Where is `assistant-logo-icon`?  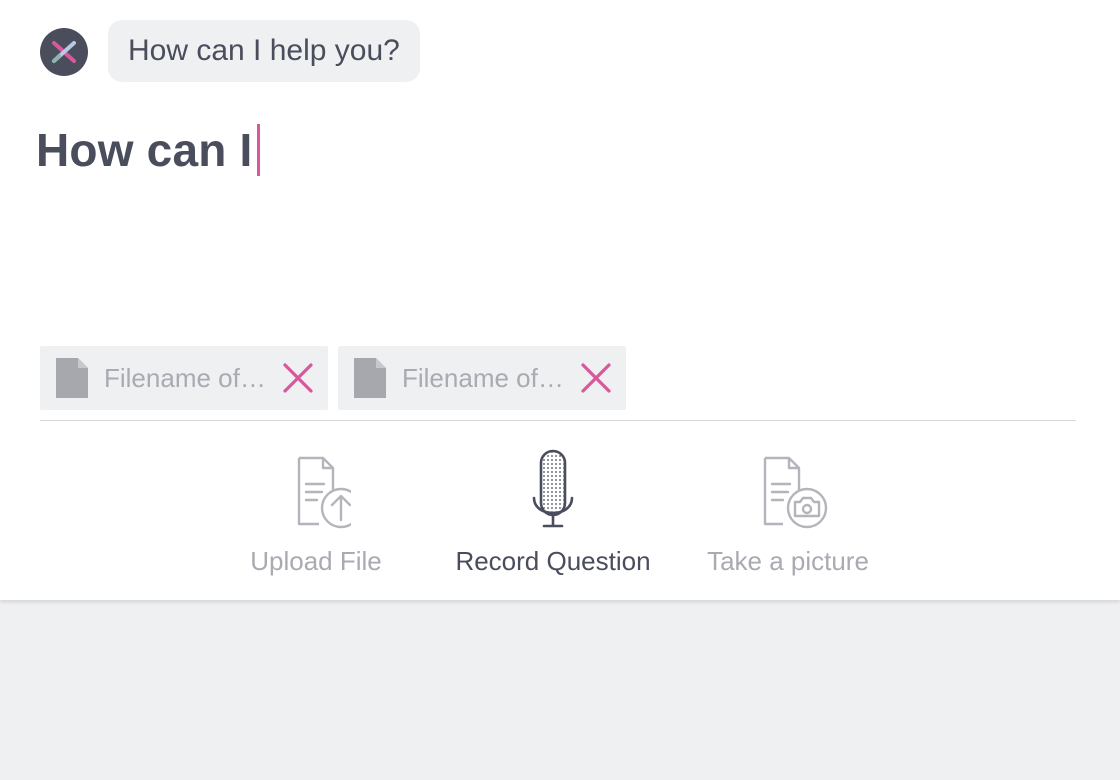
assistant-logo-icon is located at coordinates (64, 52).